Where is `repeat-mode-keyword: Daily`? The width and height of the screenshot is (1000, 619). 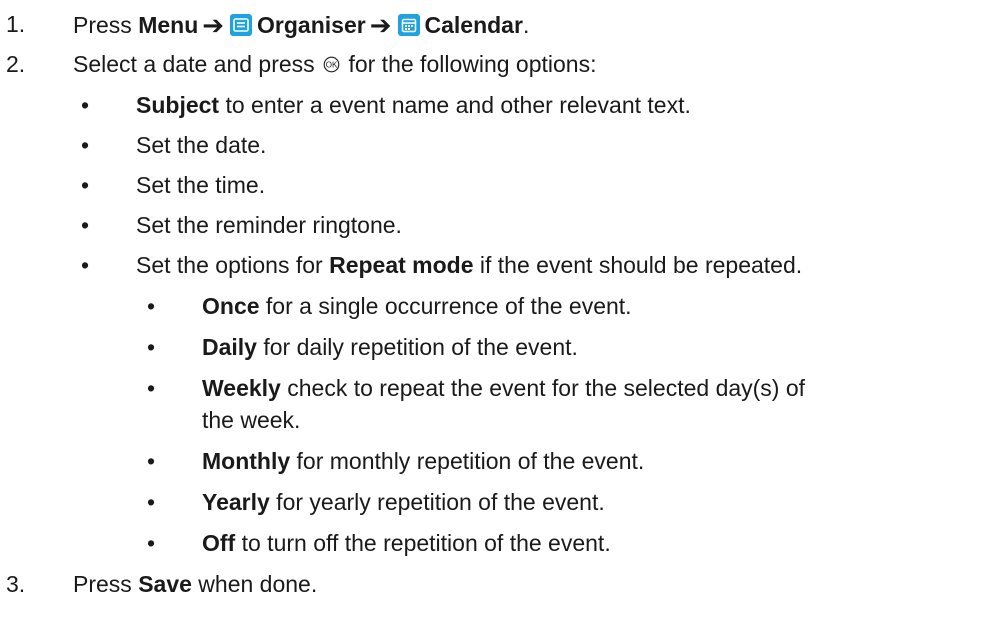 repeat-mode-keyword: Daily is located at coordinates (229, 347).